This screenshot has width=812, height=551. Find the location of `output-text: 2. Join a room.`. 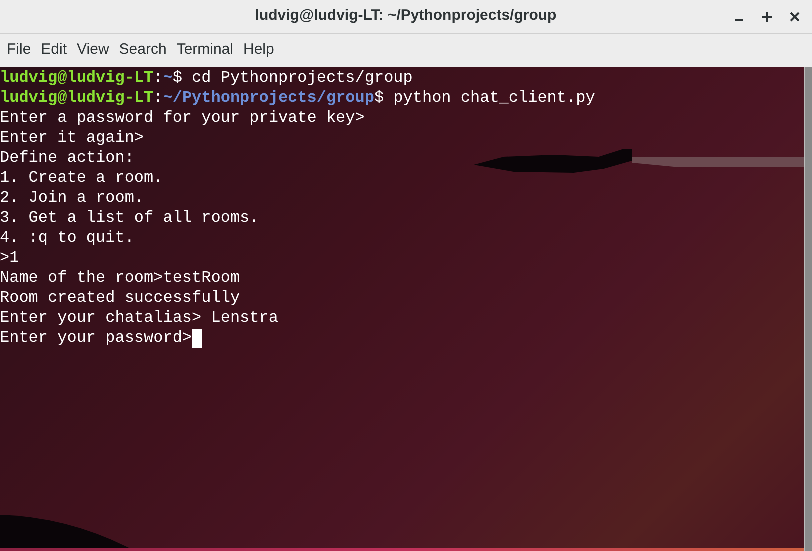

output-text: 2. Join a room. is located at coordinates (72, 198).